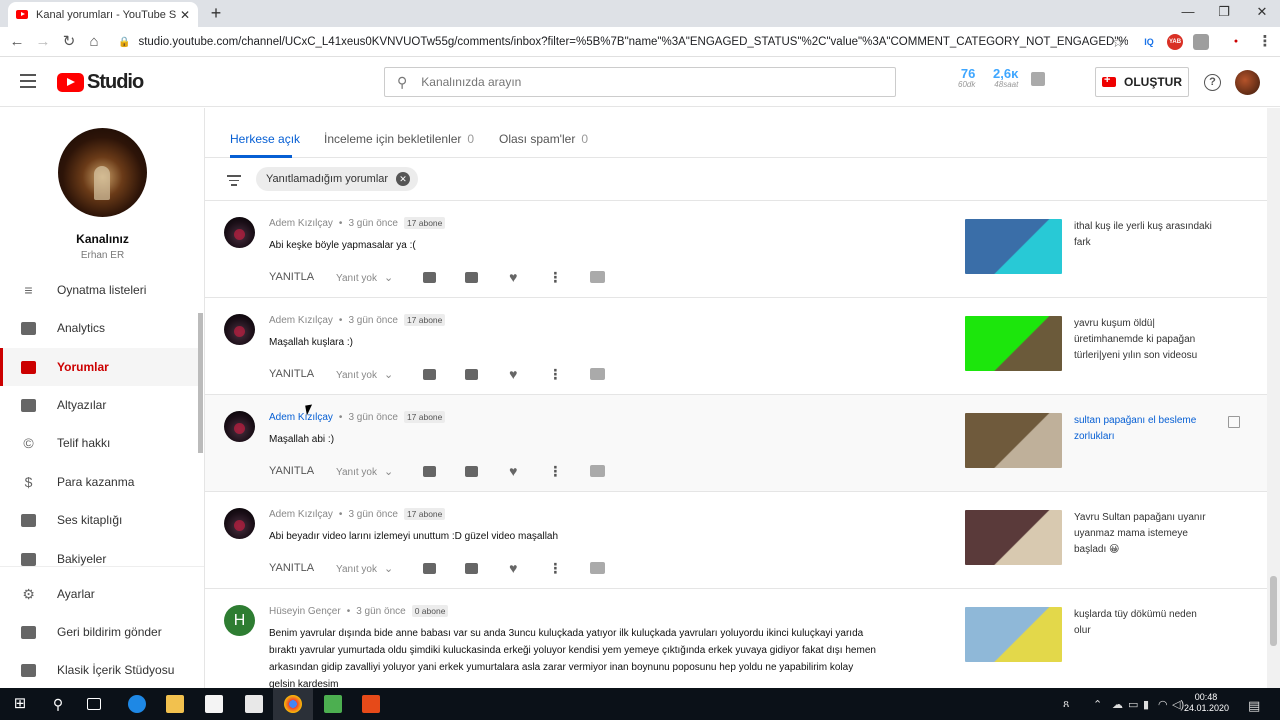 This screenshot has height=720, width=1280. I want to click on iq-extension-icon: IQ, so click(1149, 42).